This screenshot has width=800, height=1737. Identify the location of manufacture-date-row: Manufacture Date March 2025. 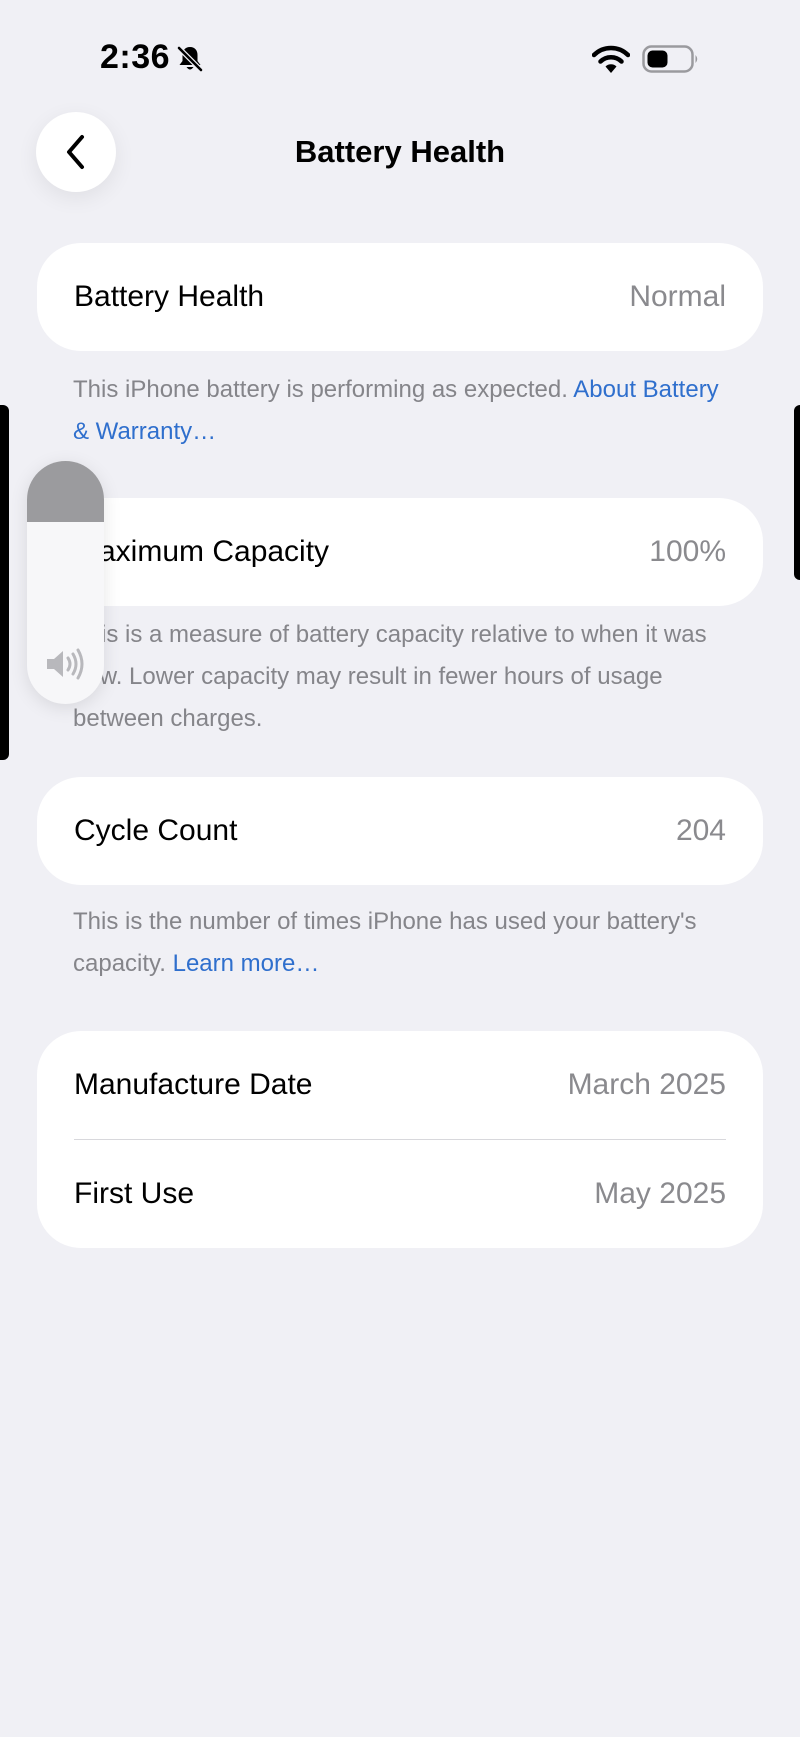
(400, 1085).